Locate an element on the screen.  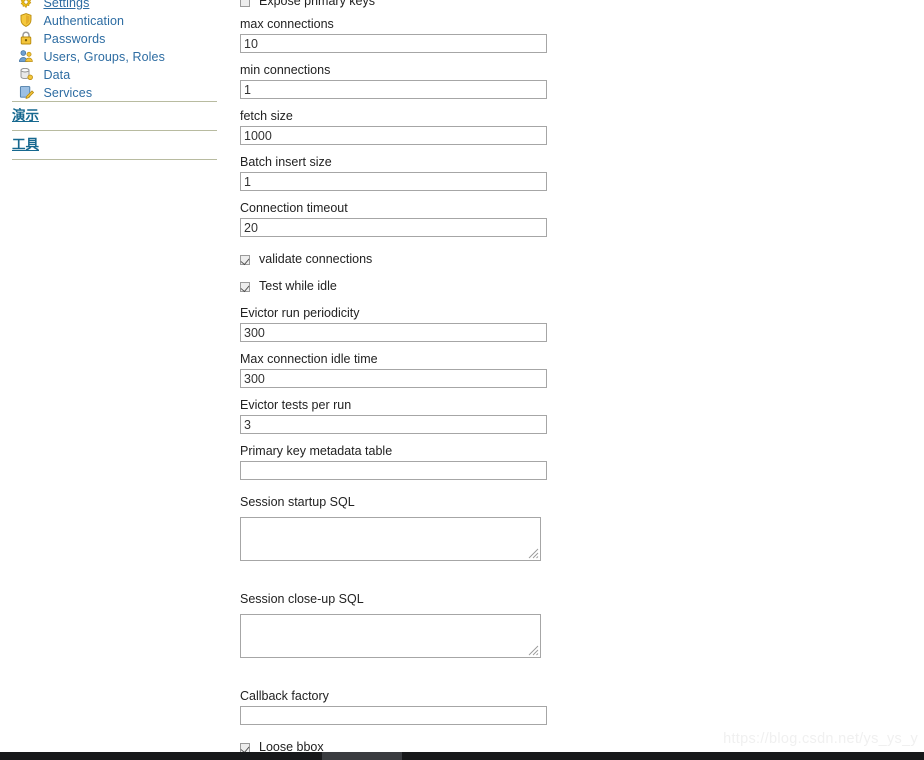
checkbox-loose-bbox is located at coordinates (245, 747).